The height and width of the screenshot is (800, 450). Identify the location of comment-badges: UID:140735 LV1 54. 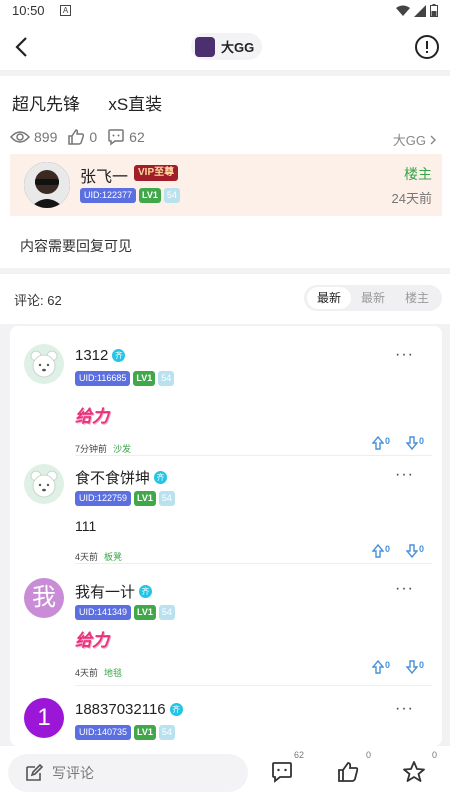
(125, 732).